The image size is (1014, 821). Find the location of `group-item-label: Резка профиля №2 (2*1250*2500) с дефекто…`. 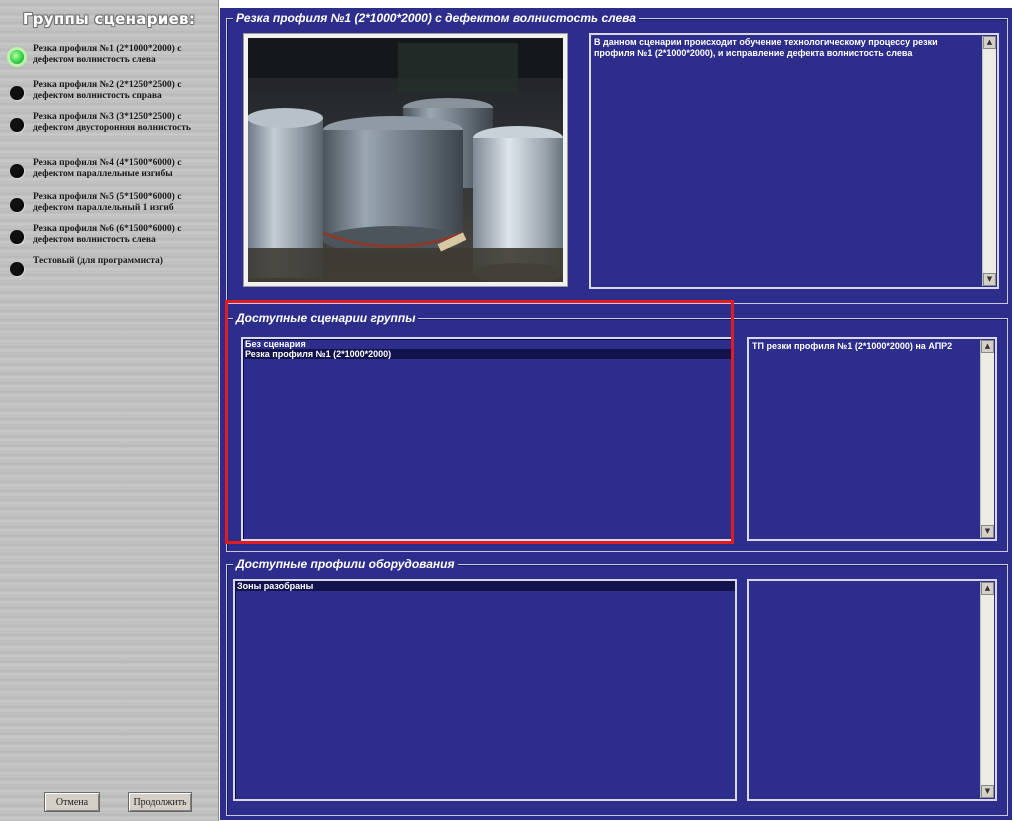

group-item-label: Резка профиля №2 (2*1250*2500) с дефекто… is located at coordinates (107, 90).